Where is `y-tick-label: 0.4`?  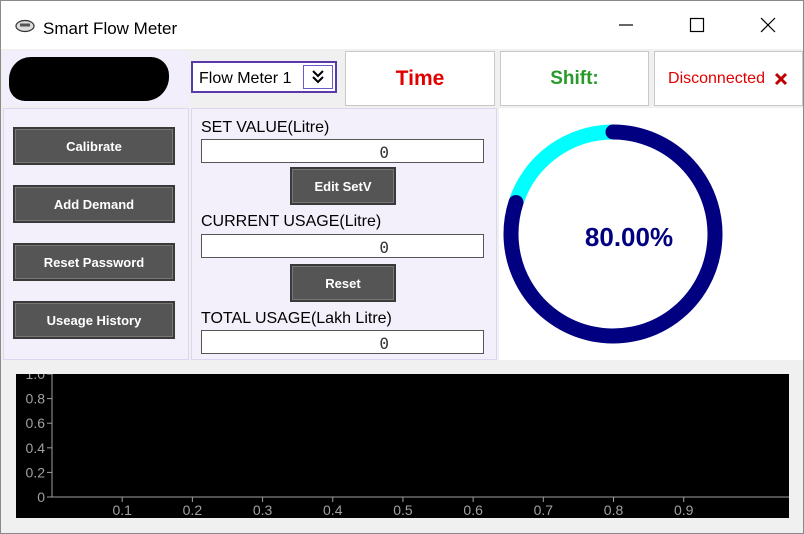
y-tick-label: 0.4 is located at coordinates (36, 448).